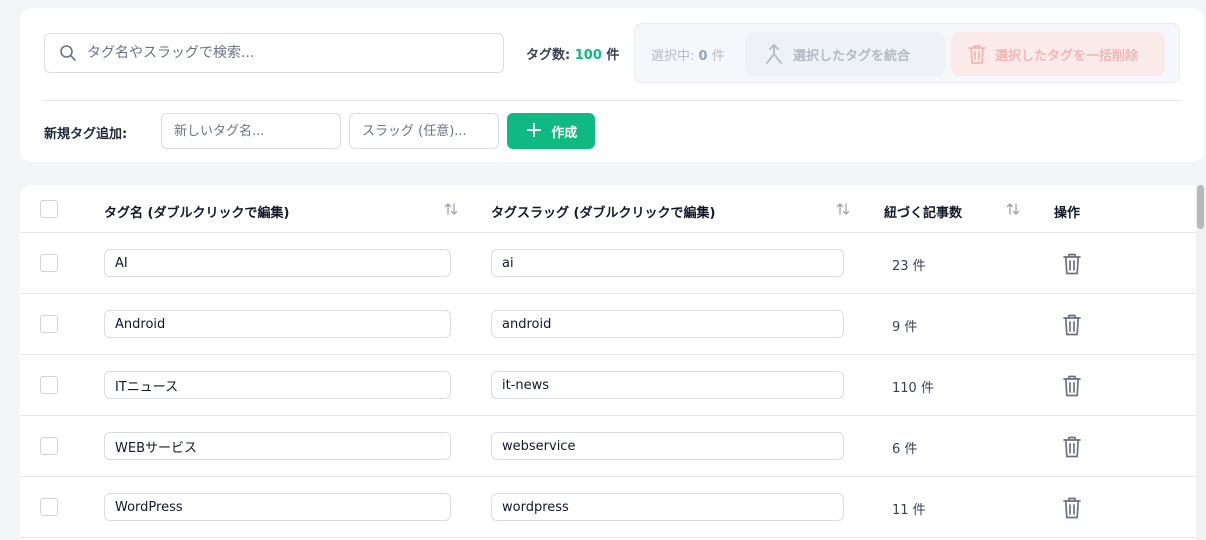  I want to click on search-icon, so click(68, 53).